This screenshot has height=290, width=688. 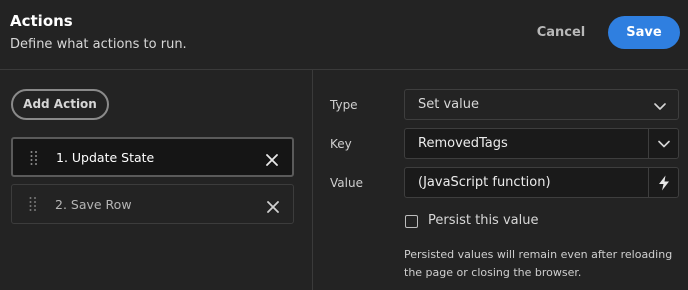 I want to click on persist-checkbox, so click(x=411, y=221).